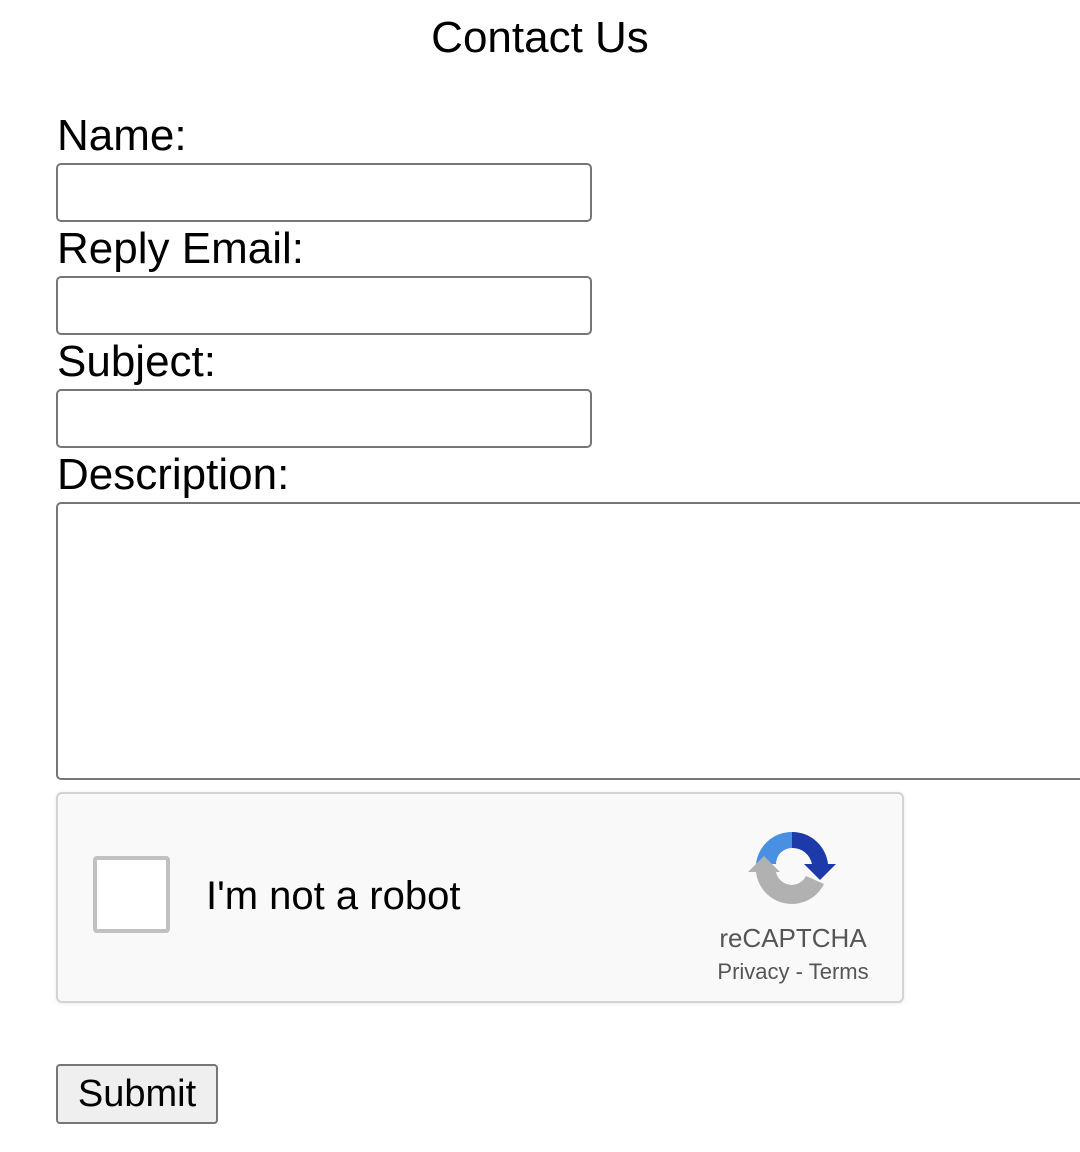 This screenshot has width=1080, height=1152. What do you see at coordinates (324, 192) in the screenshot?
I see `name-input` at bounding box center [324, 192].